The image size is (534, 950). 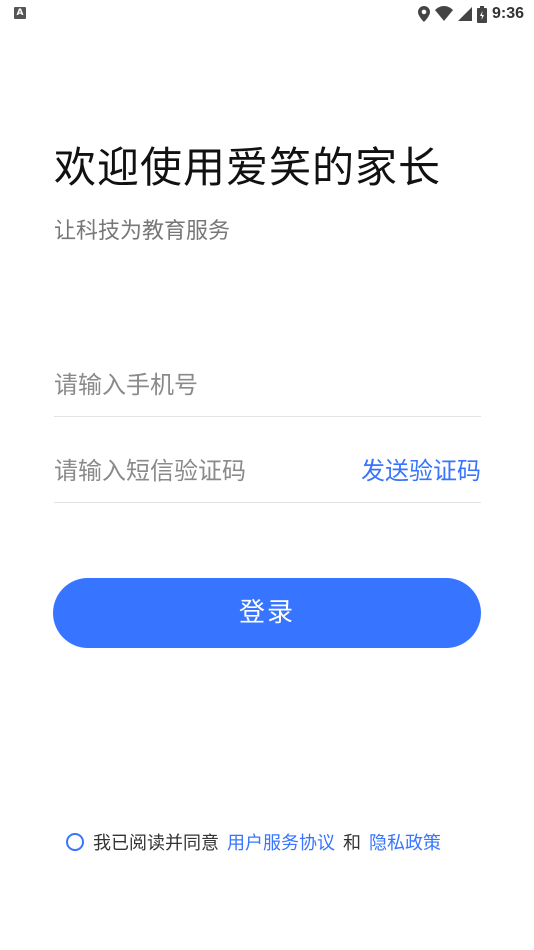 What do you see at coordinates (248, 167) in the screenshot?
I see `page-title: 欢迎使用爱笑的家长` at bounding box center [248, 167].